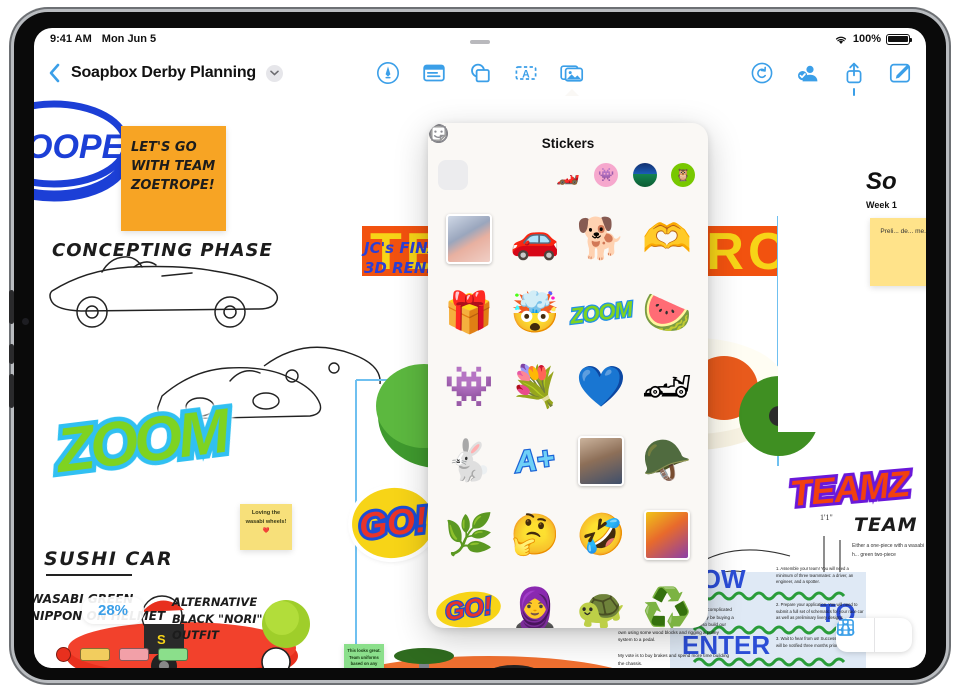 The image size is (960, 692). Describe the element at coordinates (134, 654) in the screenshot. I see `swatch-pink` at that location.